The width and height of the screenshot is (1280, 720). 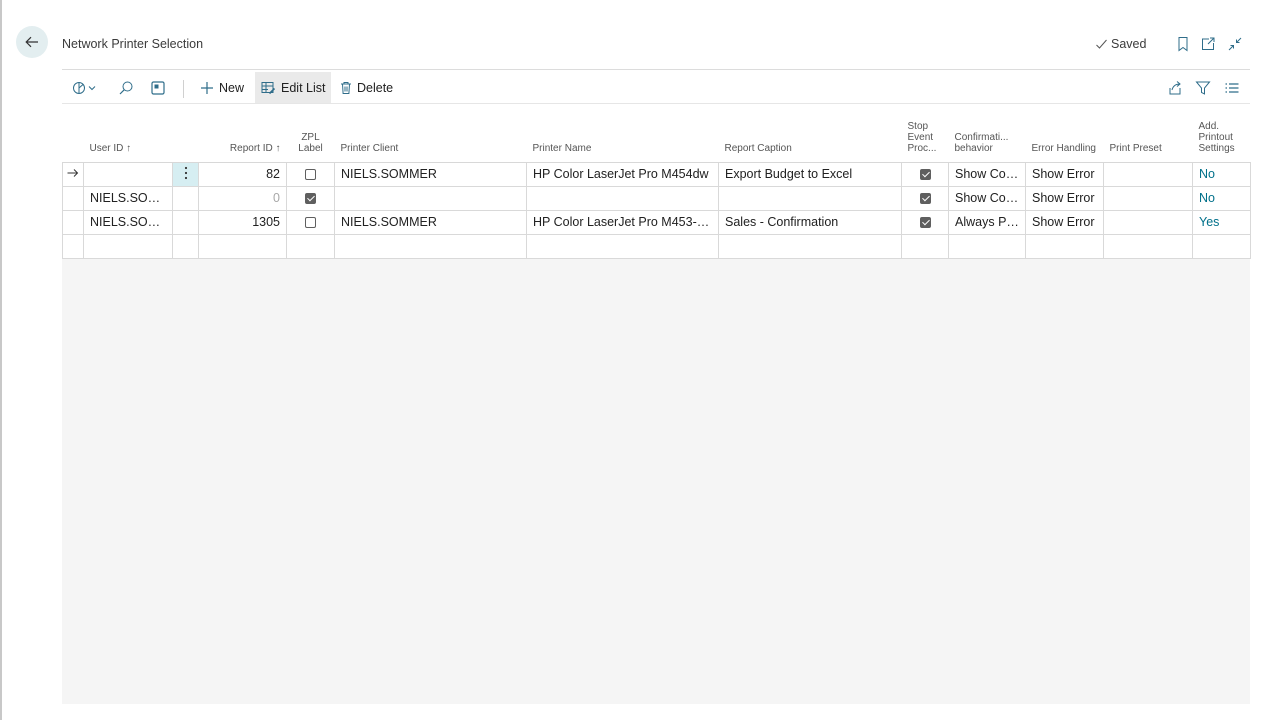 What do you see at coordinates (987, 246) in the screenshot?
I see `cell-confirmation` at bounding box center [987, 246].